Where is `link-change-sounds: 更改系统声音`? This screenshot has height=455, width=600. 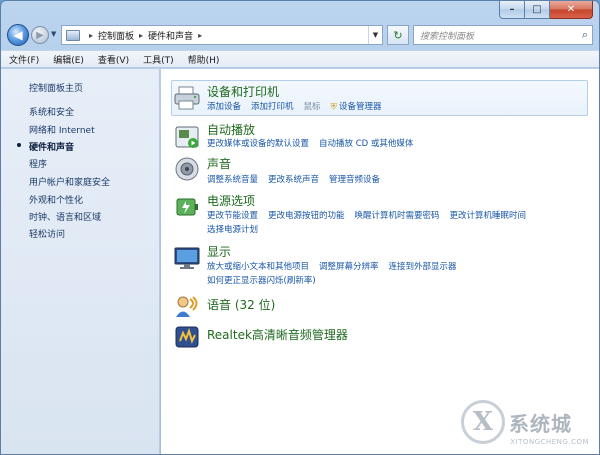
link-change-sounds: 更改系统声音 is located at coordinates (293, 180).